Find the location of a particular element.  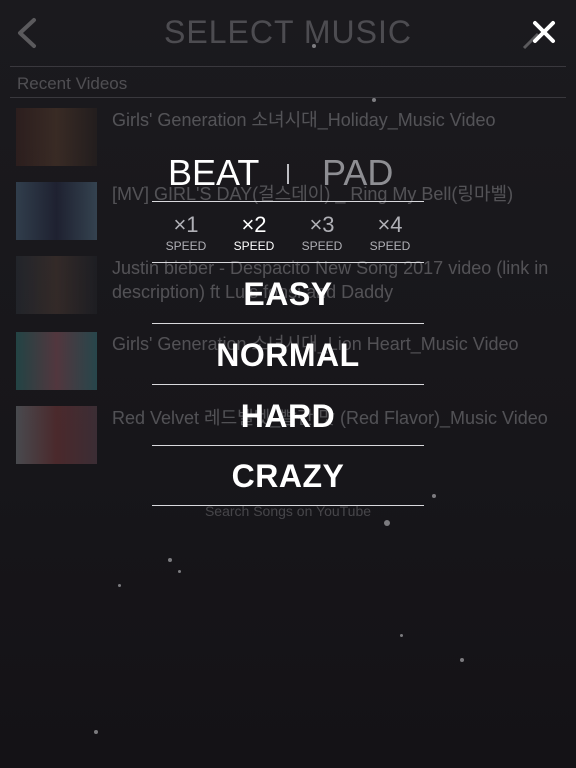

close-icon is located at coordinates (544, 32).